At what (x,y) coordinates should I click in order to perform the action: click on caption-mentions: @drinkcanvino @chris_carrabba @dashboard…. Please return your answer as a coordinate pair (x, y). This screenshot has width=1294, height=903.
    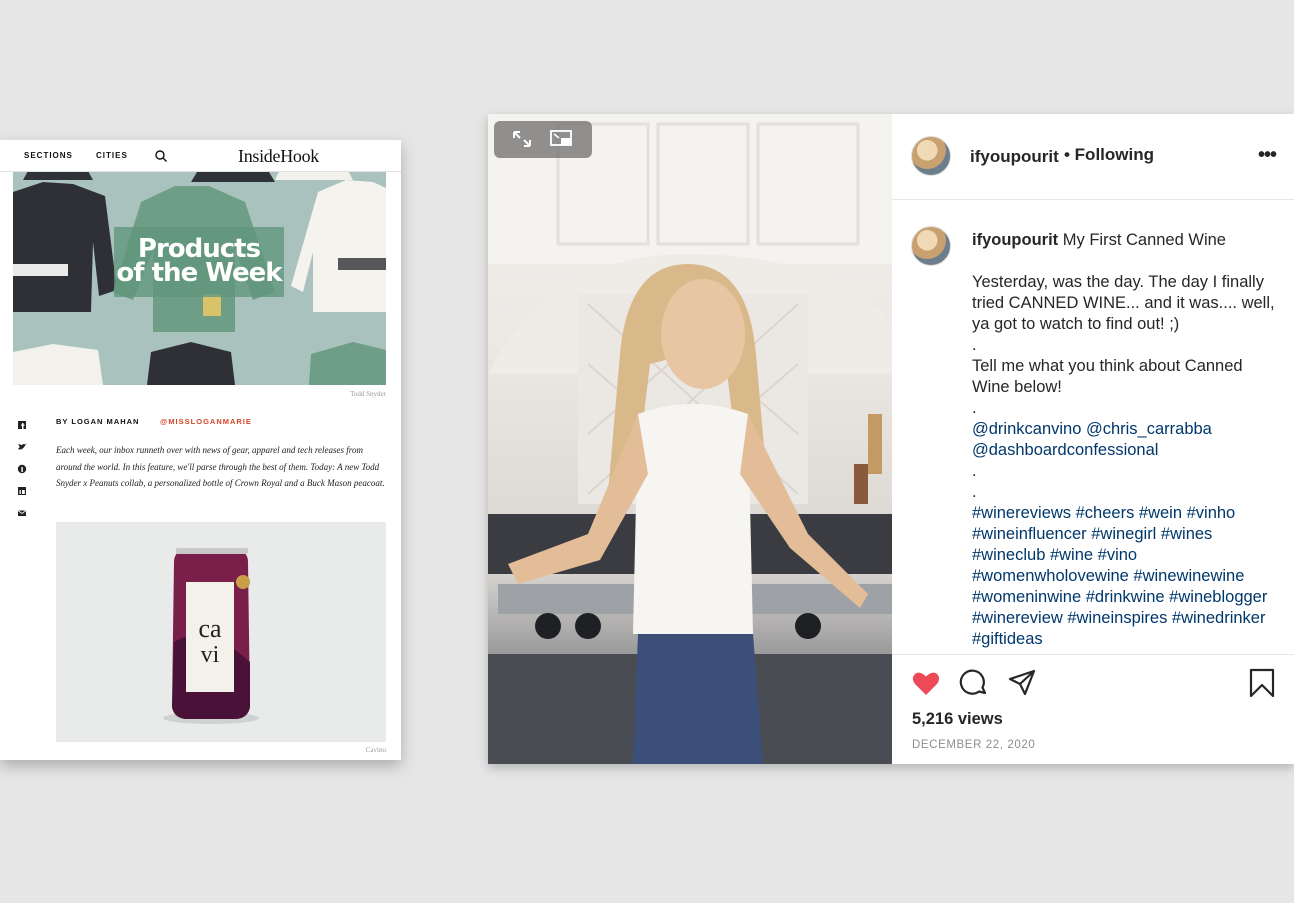
    Looking at the image, I should click on (1128, 440).